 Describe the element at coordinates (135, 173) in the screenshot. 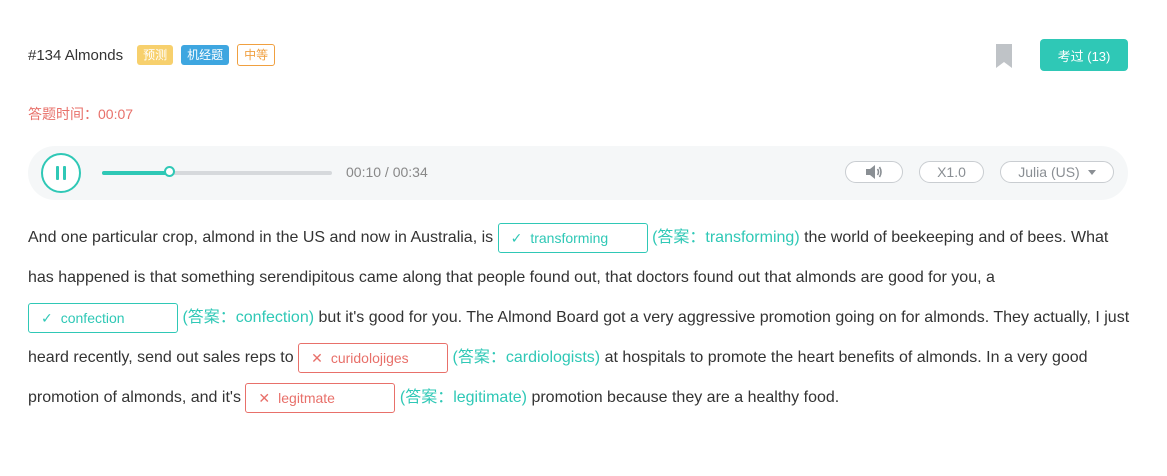

I see `progress-fill` at that location.